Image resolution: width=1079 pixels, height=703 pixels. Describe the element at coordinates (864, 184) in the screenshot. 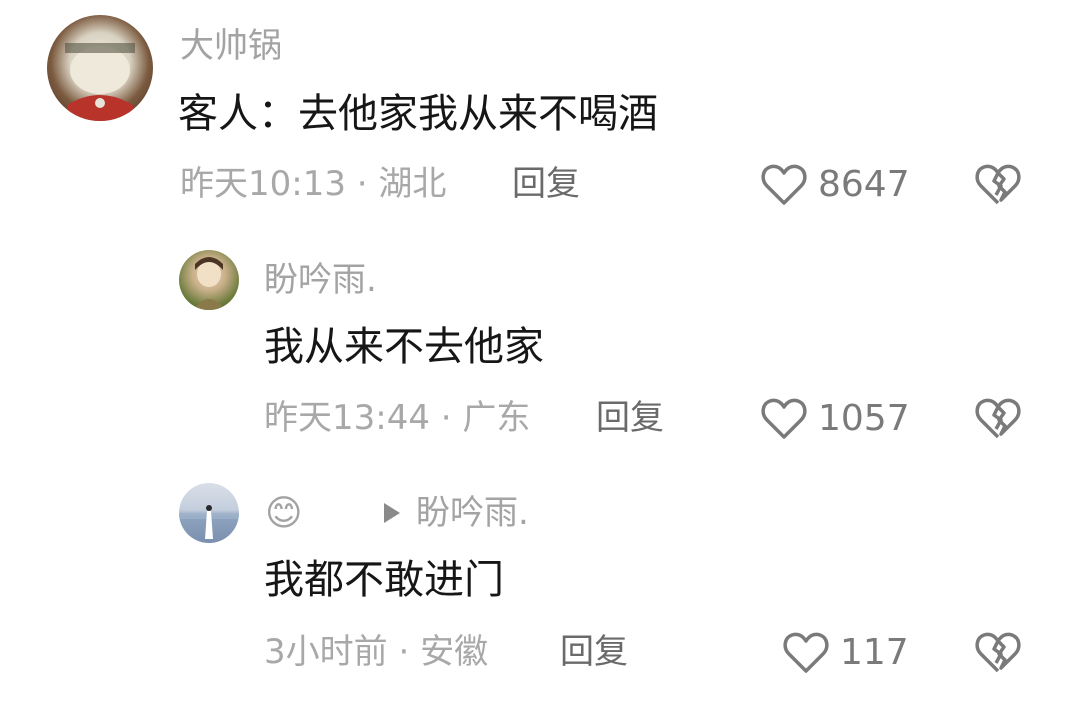

I see `like-count: 8647` at that location.